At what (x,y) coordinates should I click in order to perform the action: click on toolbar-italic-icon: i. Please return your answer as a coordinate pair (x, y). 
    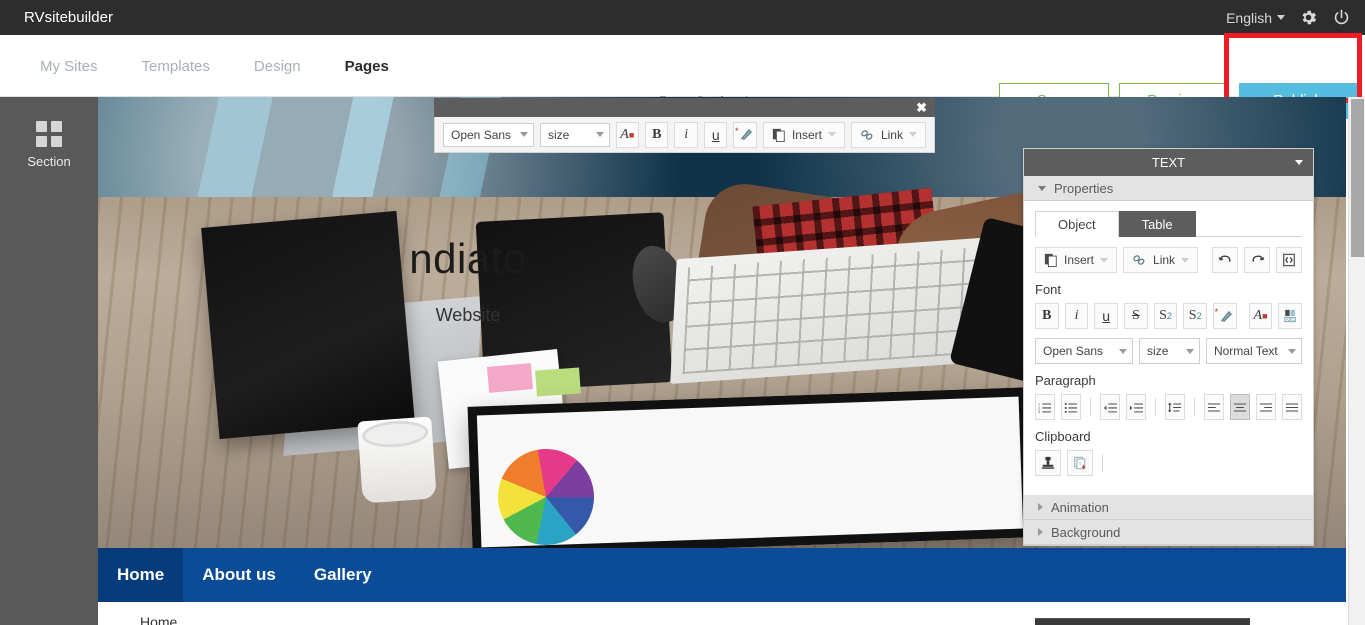
    Looking at the image, I should click on (686, 134).